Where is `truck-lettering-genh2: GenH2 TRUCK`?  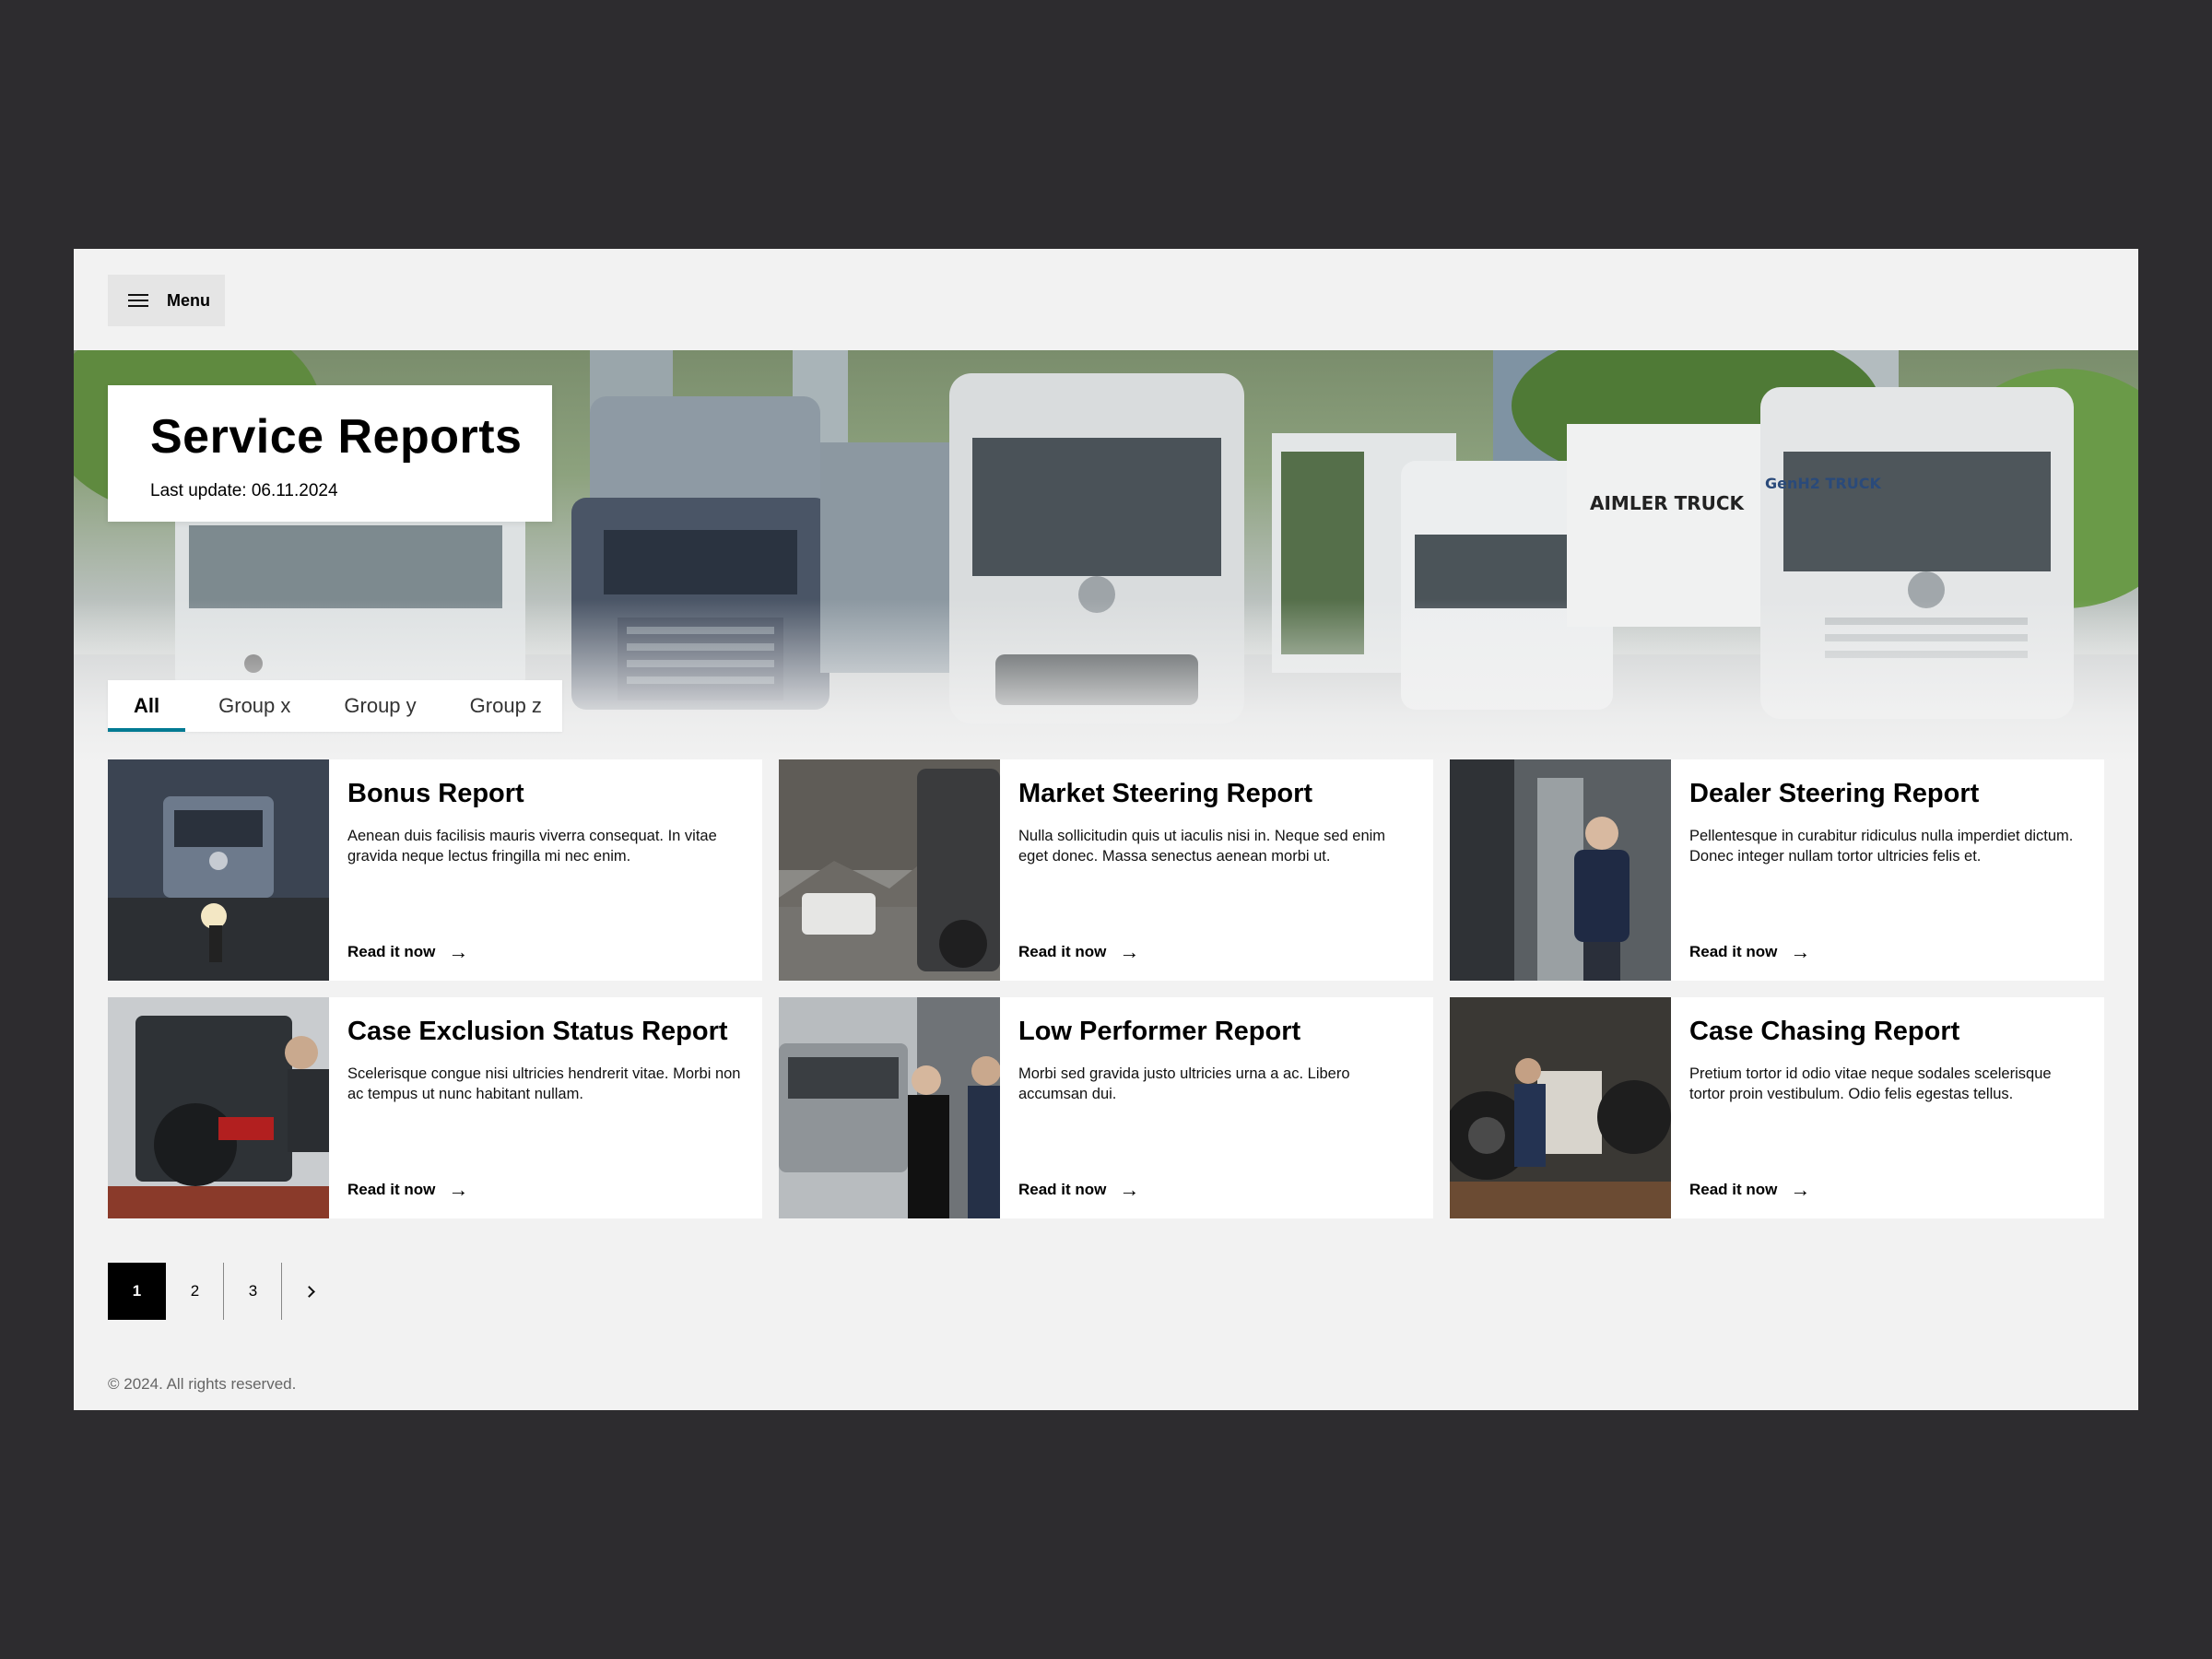
truck-lettering-genh2: GenH2 TRUCK is located at coordinates (1823, 483).